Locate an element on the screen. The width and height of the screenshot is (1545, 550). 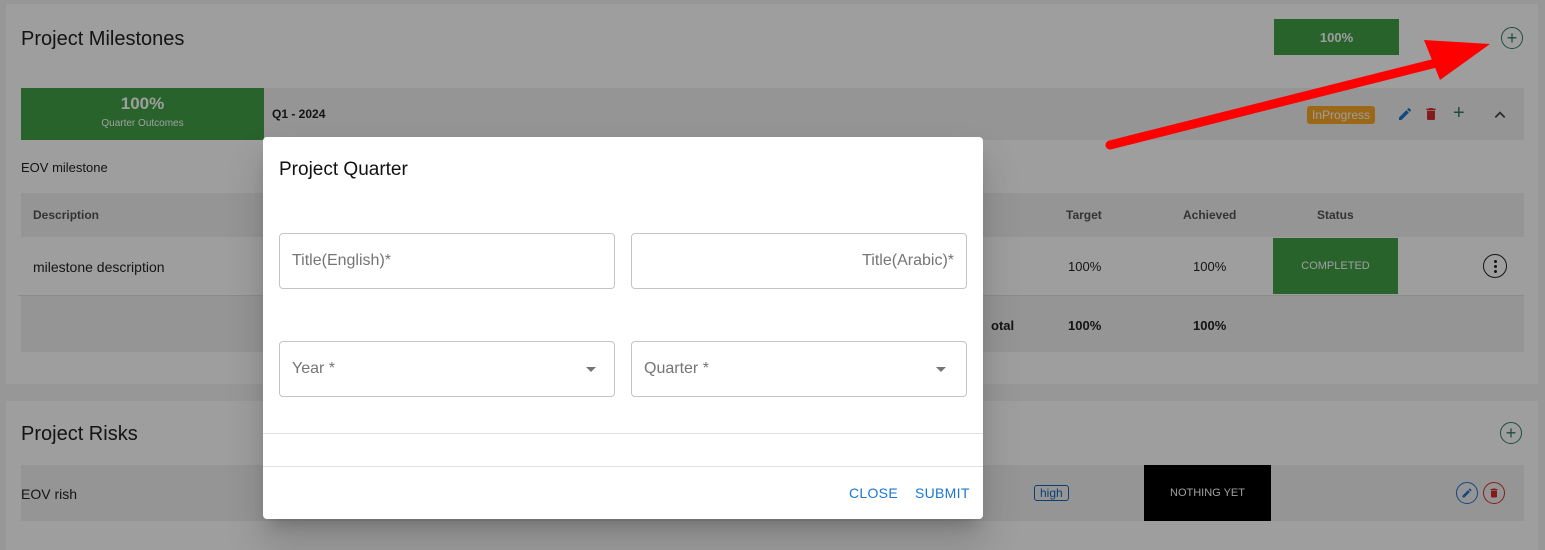
submit-button: SUBMIT is located at coordinates (942, 493).